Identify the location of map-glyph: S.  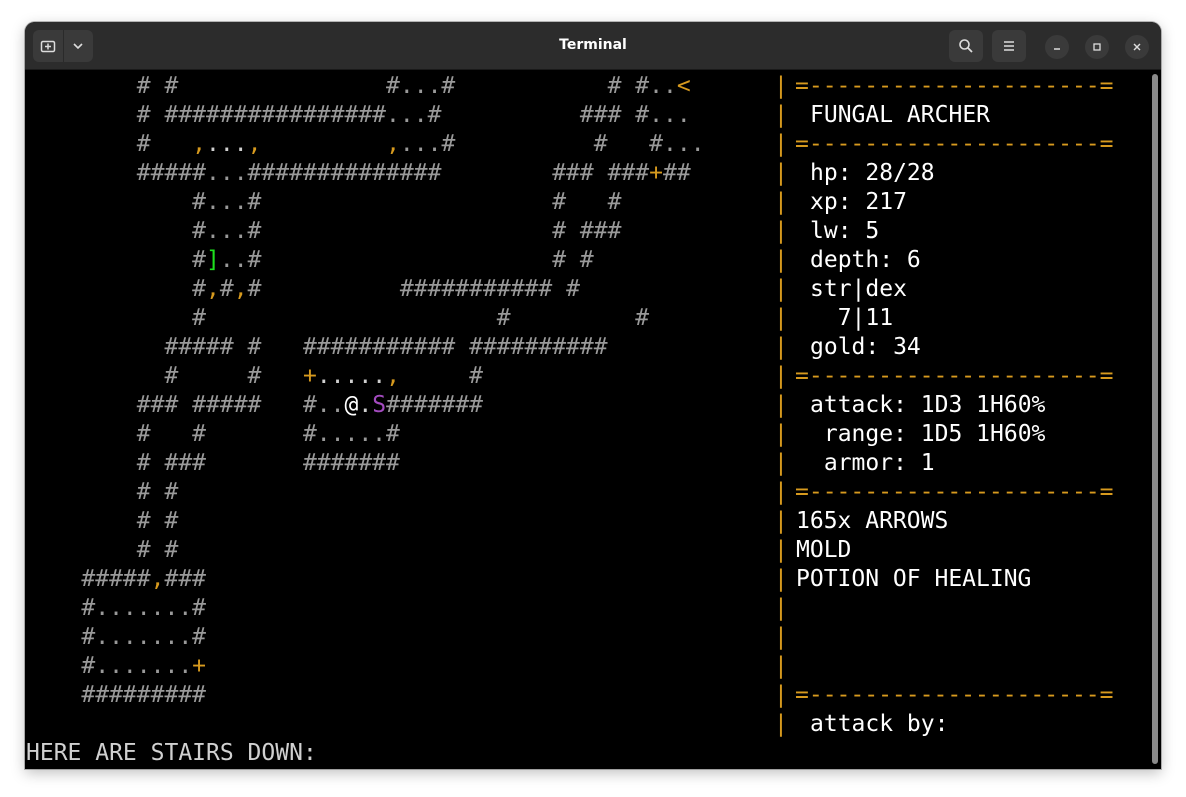
(379, 405).